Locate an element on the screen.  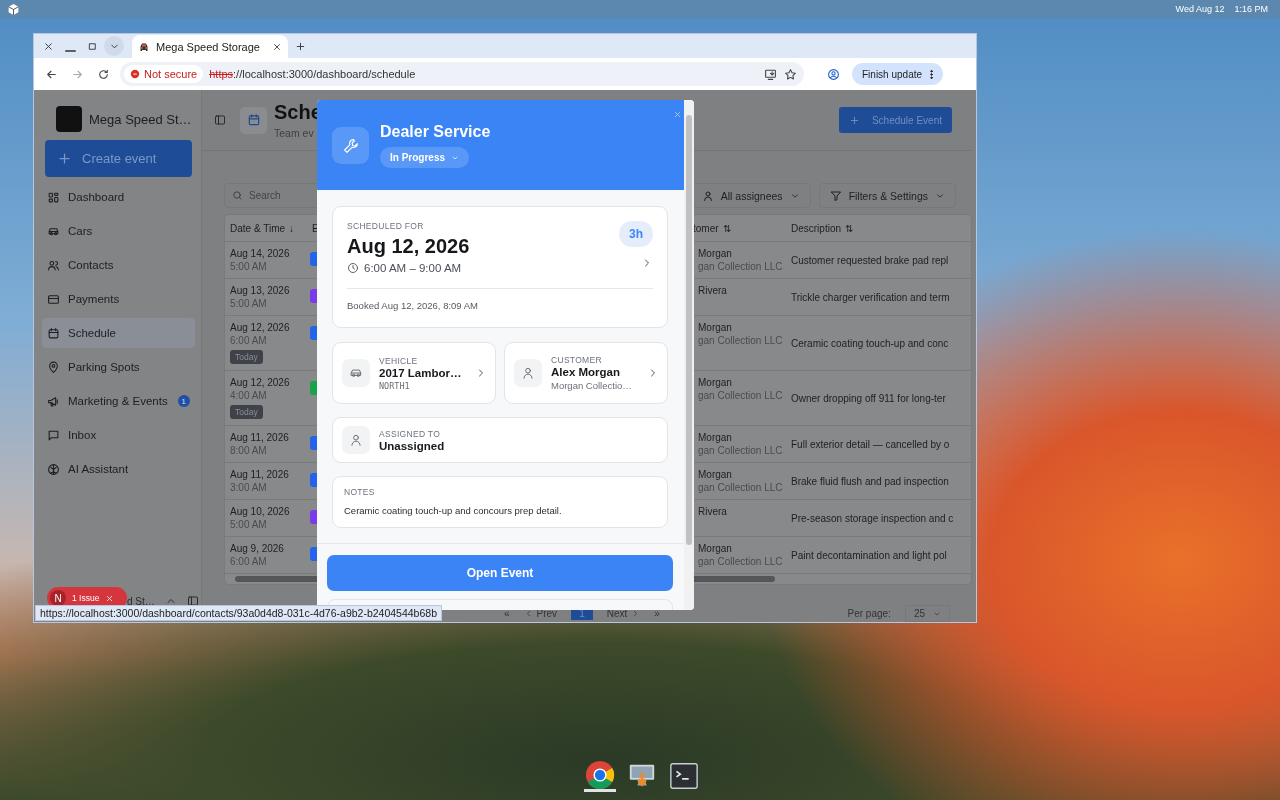
page-subtitle: Team ev is located at coordinates (294, 133).